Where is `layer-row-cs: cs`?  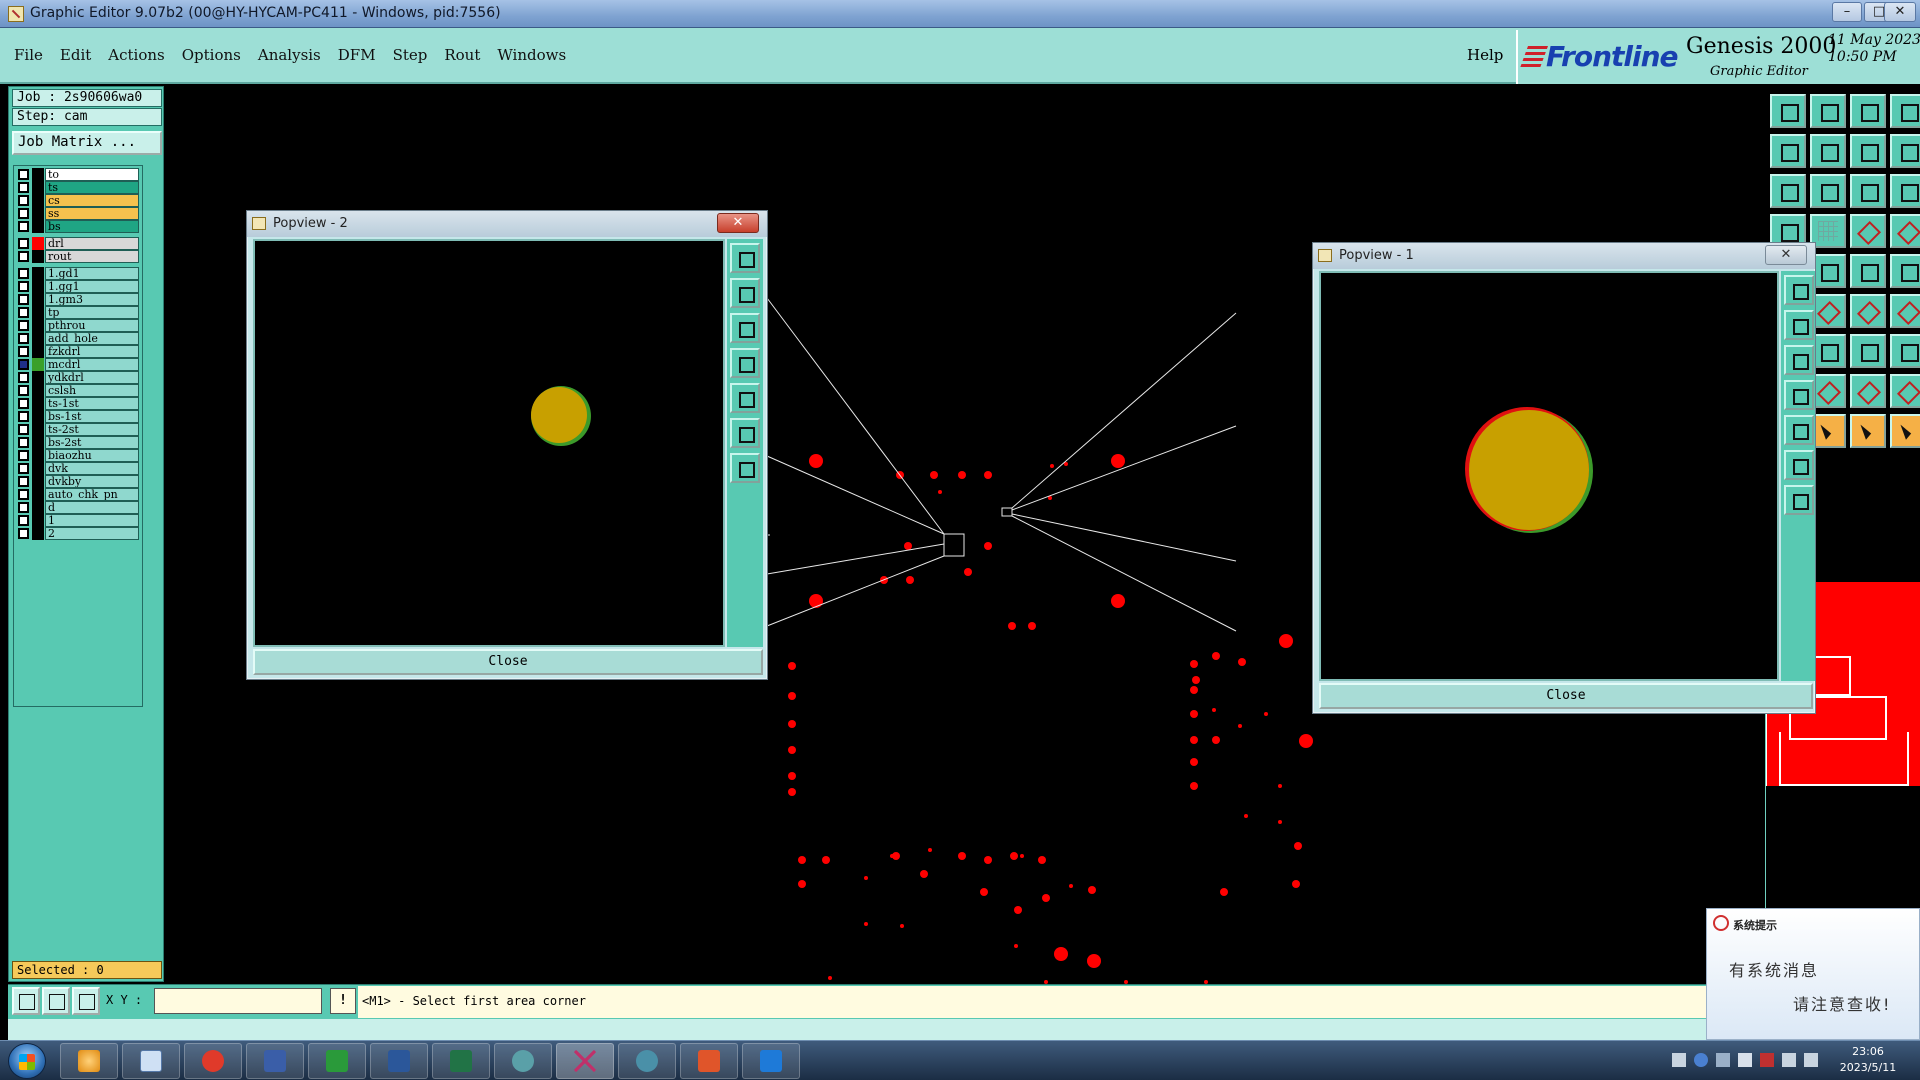 layer-row-cs: cs is located at coordinates (78, 200).